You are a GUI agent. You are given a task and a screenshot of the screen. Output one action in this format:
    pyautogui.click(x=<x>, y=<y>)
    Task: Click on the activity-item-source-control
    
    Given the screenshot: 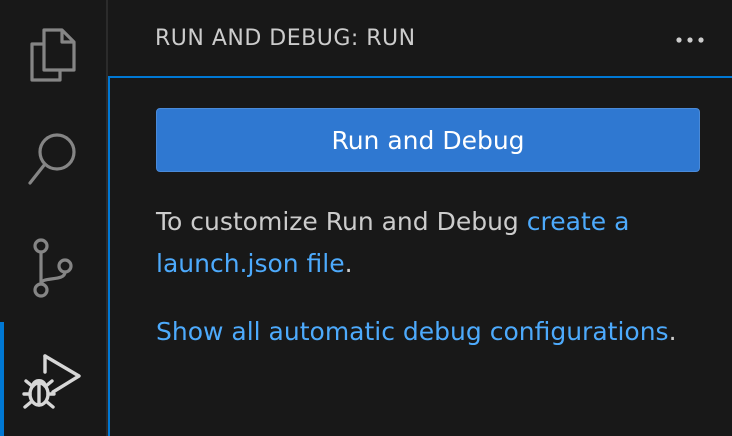 What is the action you would take?
    pyautogui.click(x=53, y=268)
    